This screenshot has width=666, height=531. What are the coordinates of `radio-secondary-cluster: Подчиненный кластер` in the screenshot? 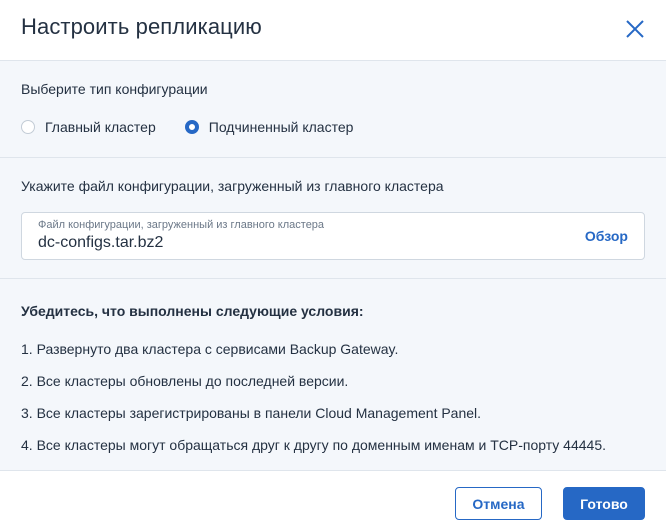 It's located at (269, 127).